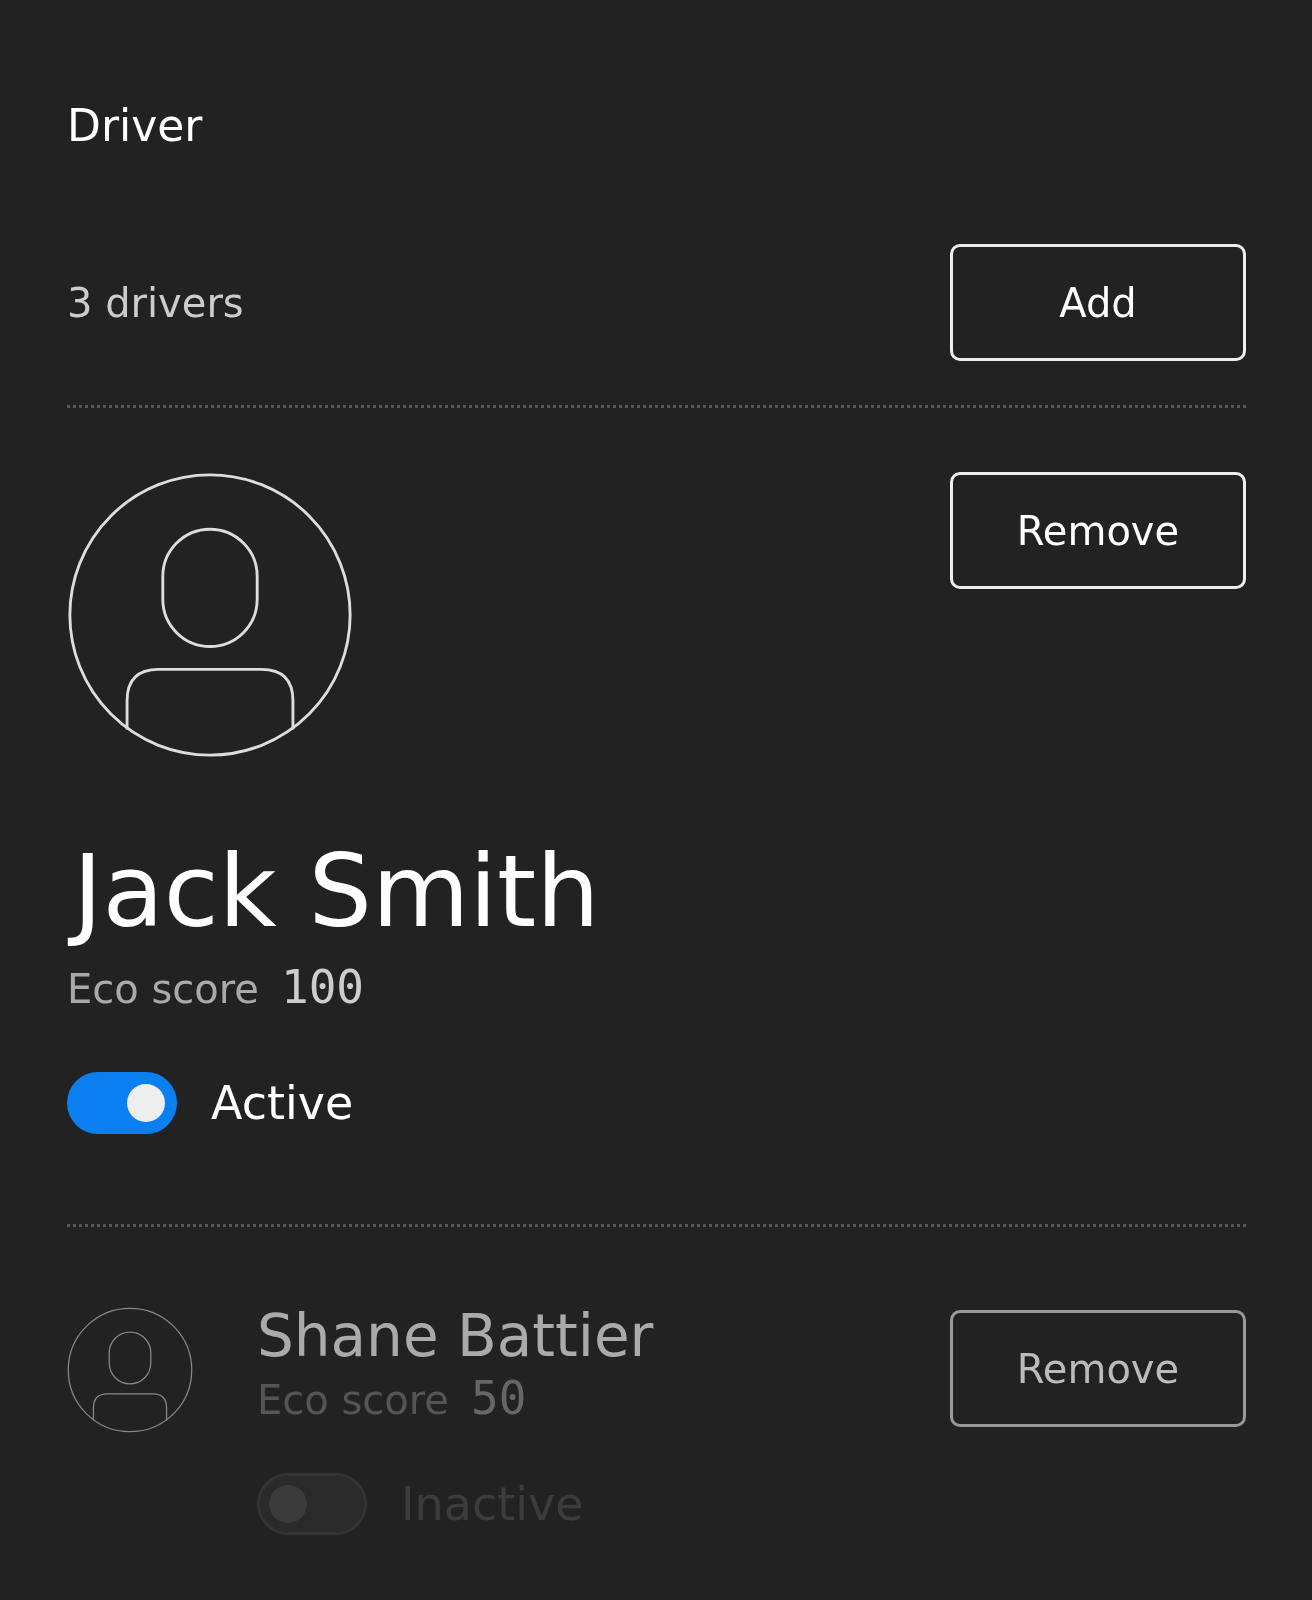 The image size is (1312, 1600). I want to click on score-value: 50, so click(498, 1398).